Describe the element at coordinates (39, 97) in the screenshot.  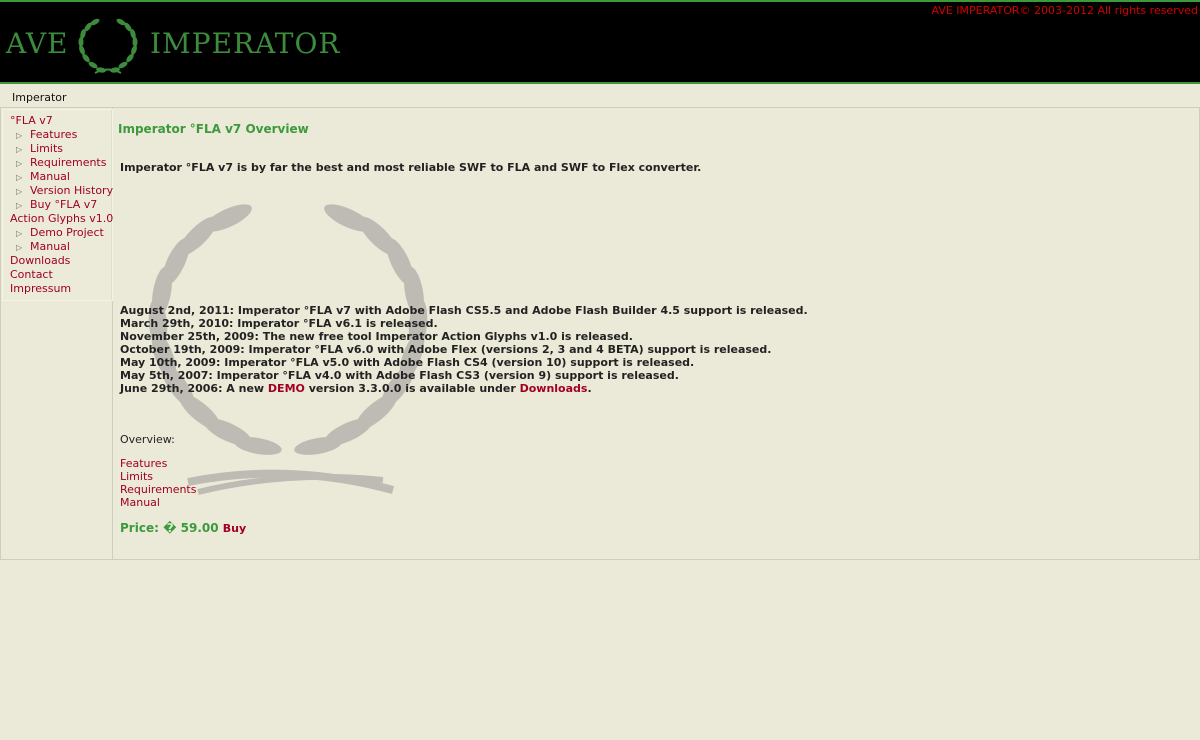
I see `breadcrumb: Imperator` at that location.